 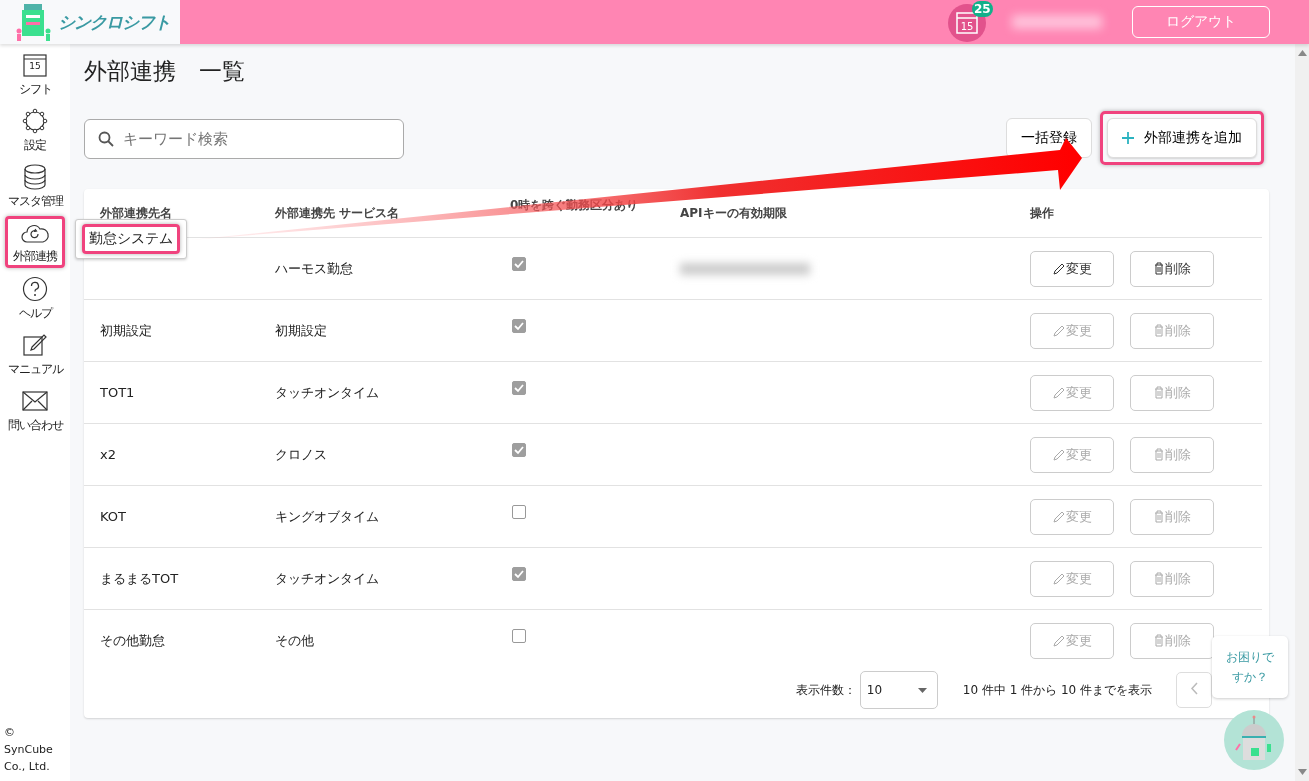 I want to click on page-title: 外部連携 一覧, so click(x=165, y=71).